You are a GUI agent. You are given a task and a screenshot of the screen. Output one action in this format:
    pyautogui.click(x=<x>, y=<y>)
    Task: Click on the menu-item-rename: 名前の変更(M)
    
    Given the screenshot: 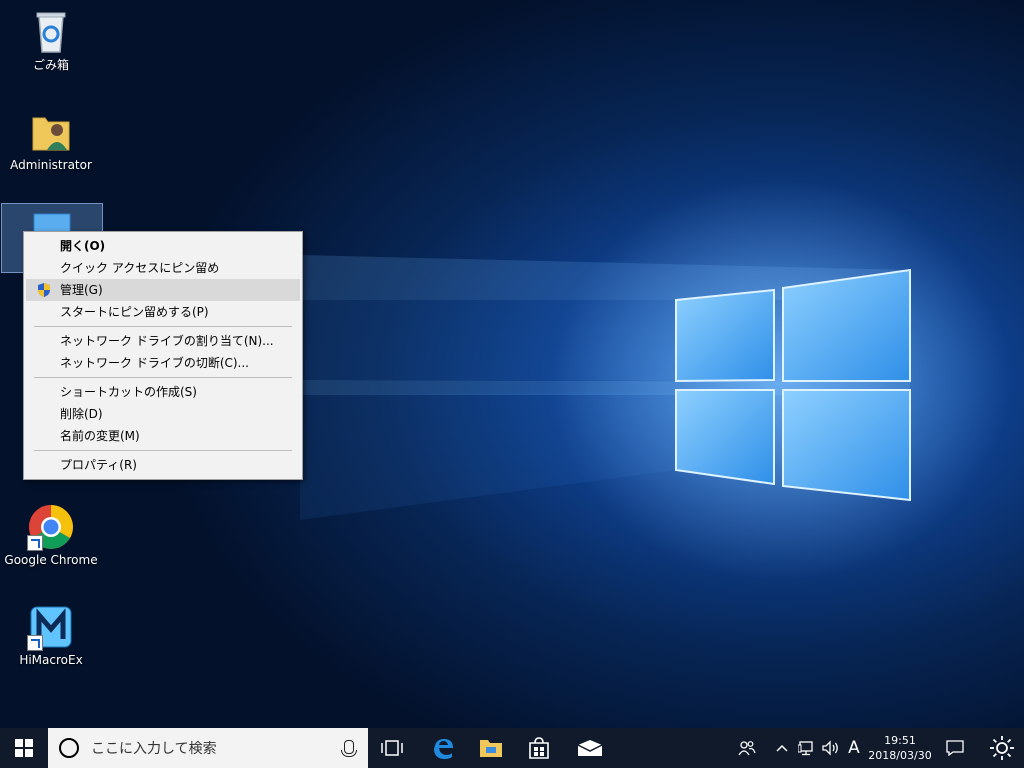 What is the action you would take?
    pyautogui.click(x=163, y=436)
    